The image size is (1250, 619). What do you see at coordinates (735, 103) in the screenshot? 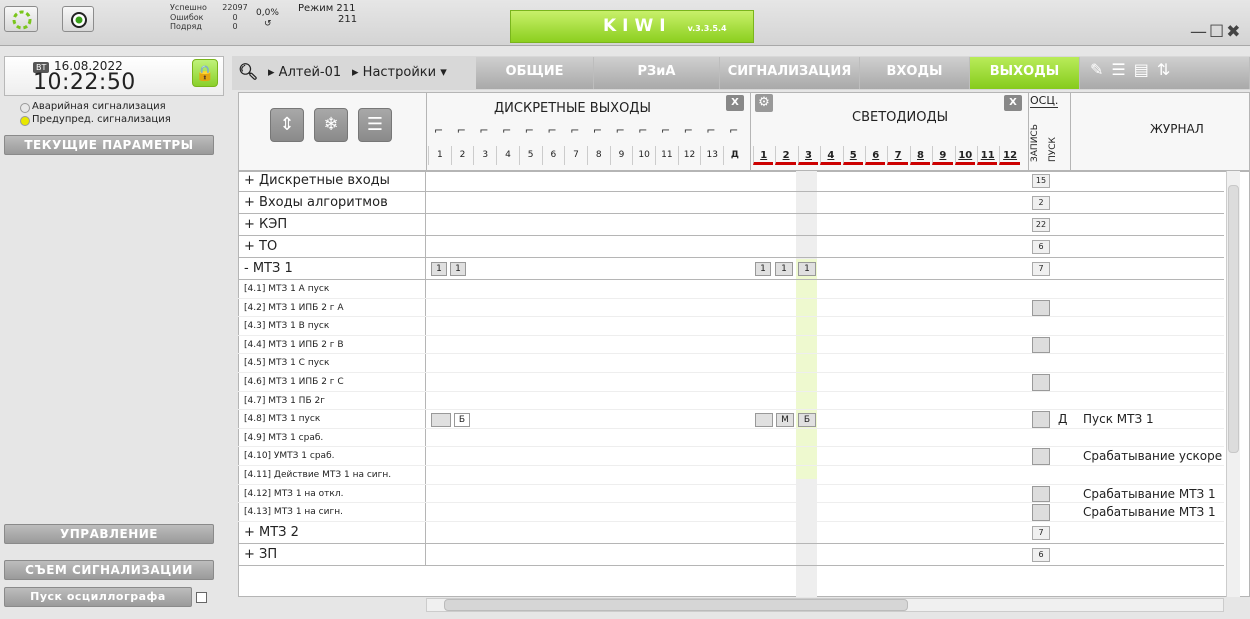
I see `close-discrete-button: X` at bounding box center [735, 103].